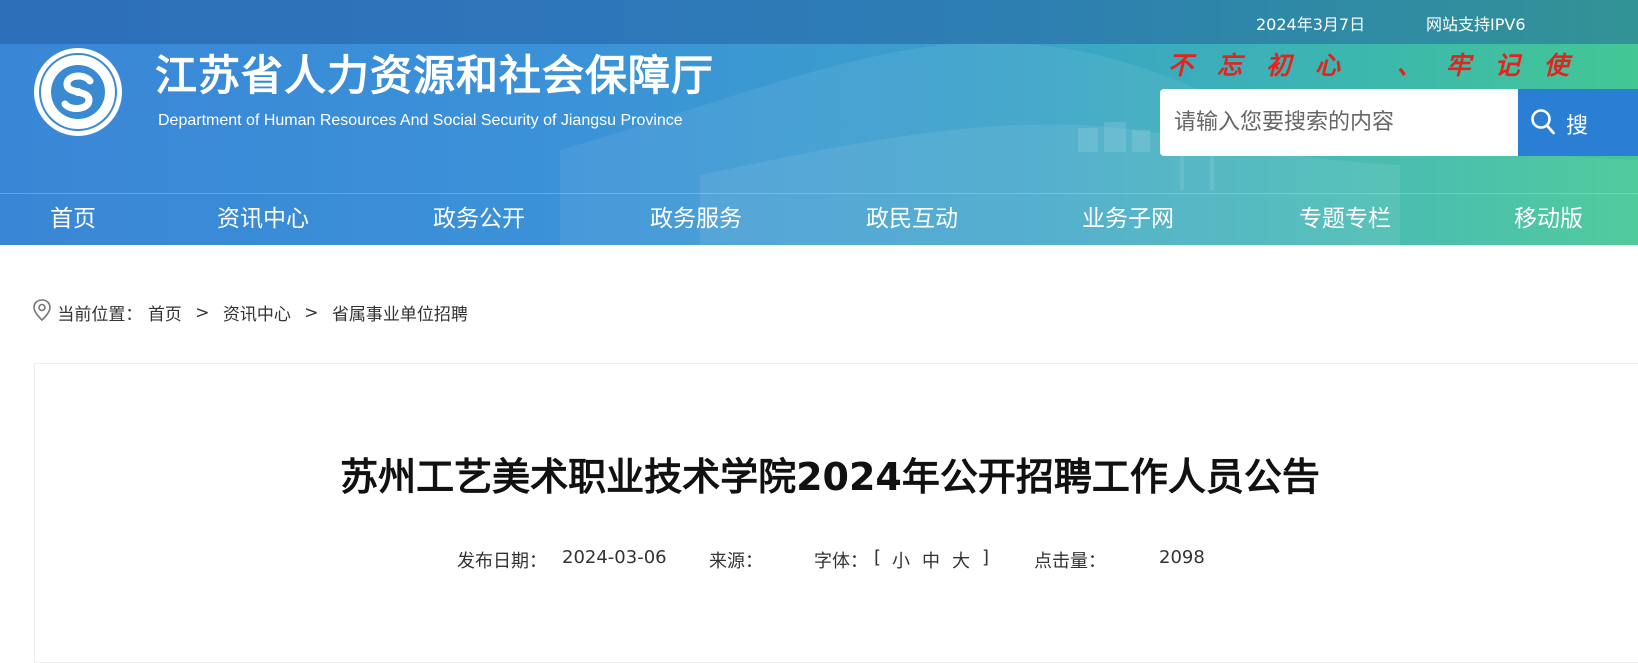  What do you see at coordinates (736, 561) in the screenshot?
I see `source-label: 来源：` at bounding box center [736, 561].